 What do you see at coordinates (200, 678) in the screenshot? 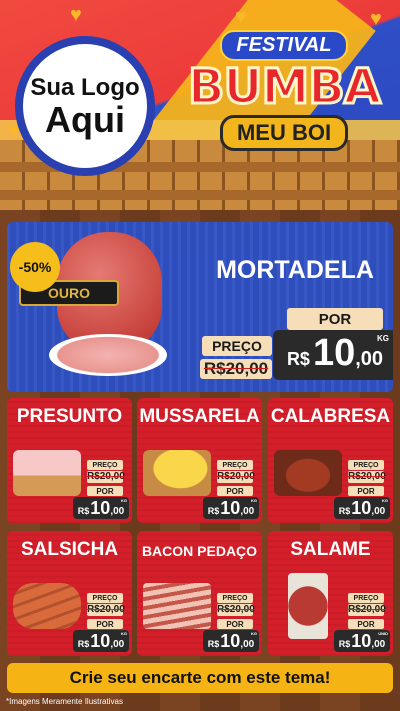
I see `cta-banner: Crie seu encarte com este tema!` at bounding box center [200, 678].